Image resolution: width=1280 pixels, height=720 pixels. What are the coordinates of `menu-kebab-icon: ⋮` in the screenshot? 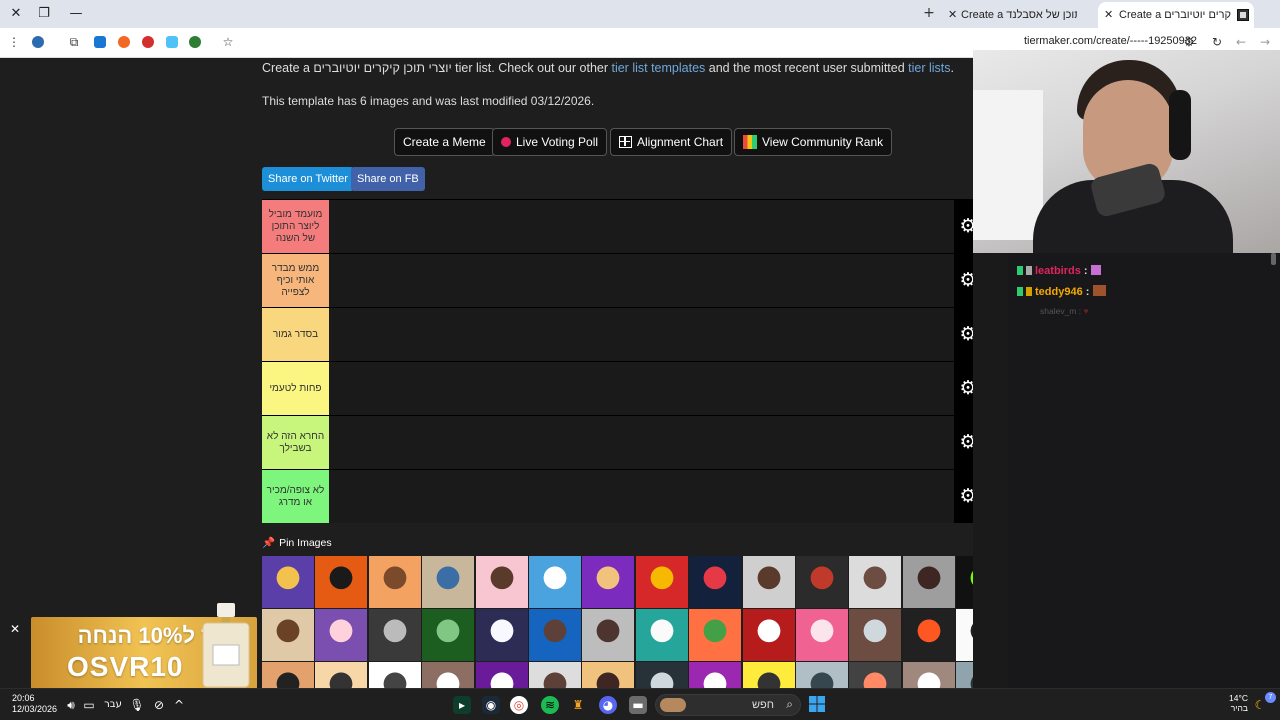 It's located at (14, 42).